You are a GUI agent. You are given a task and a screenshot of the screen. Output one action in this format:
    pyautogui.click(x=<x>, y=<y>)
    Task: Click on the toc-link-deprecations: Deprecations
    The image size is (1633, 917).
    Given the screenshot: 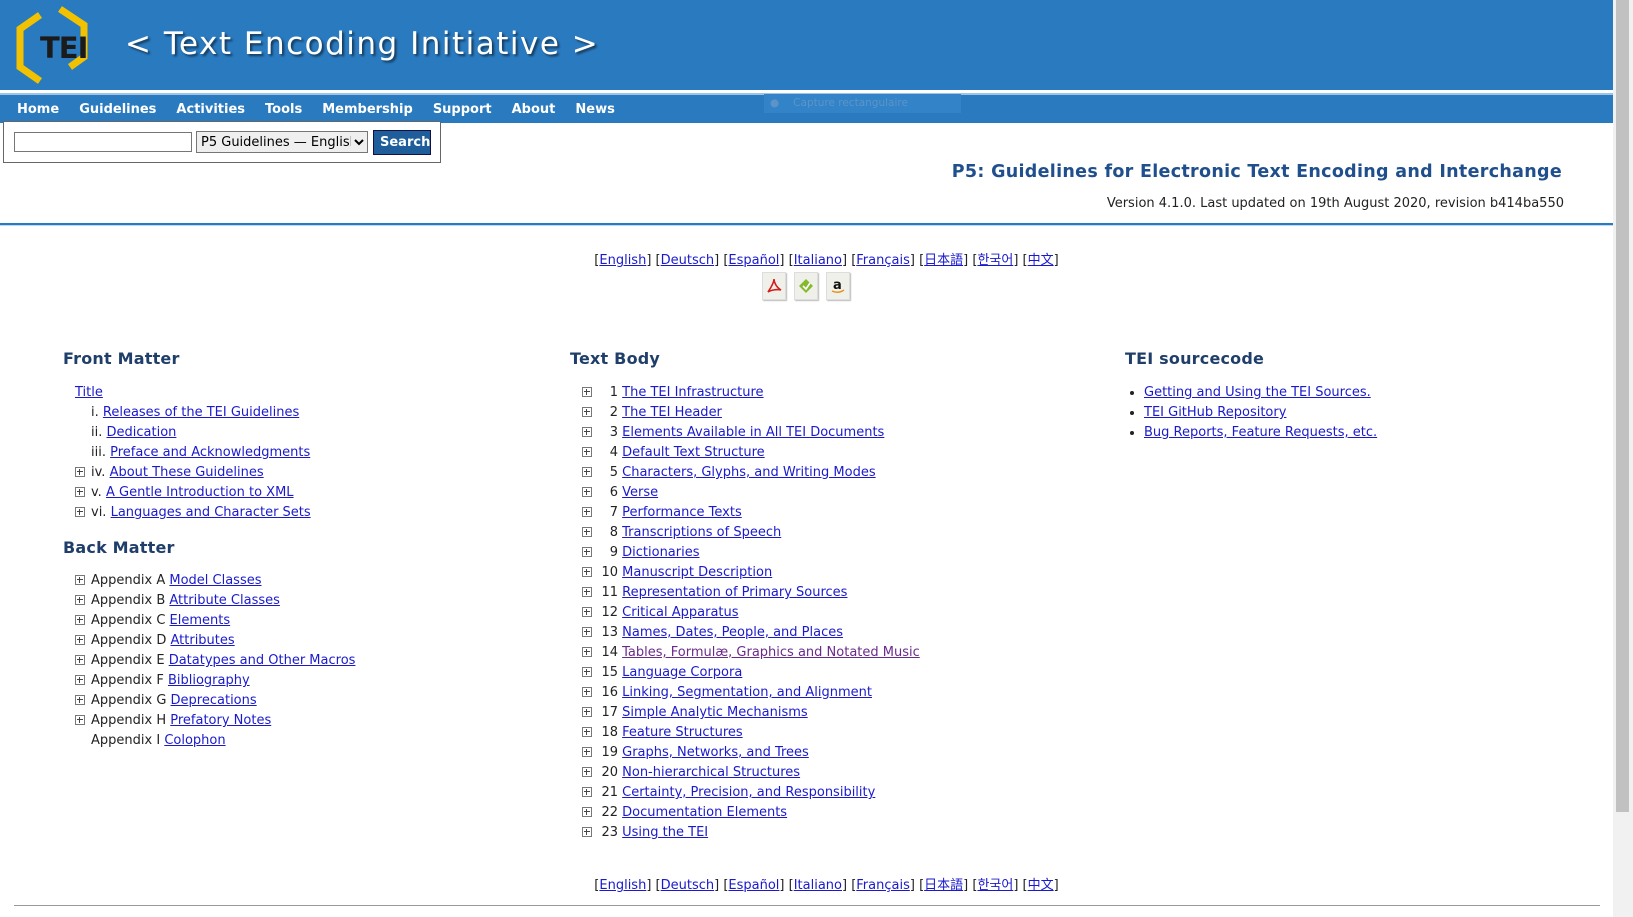 What is the action you would take?
    pyautogui.click(x=214, y=700)
    